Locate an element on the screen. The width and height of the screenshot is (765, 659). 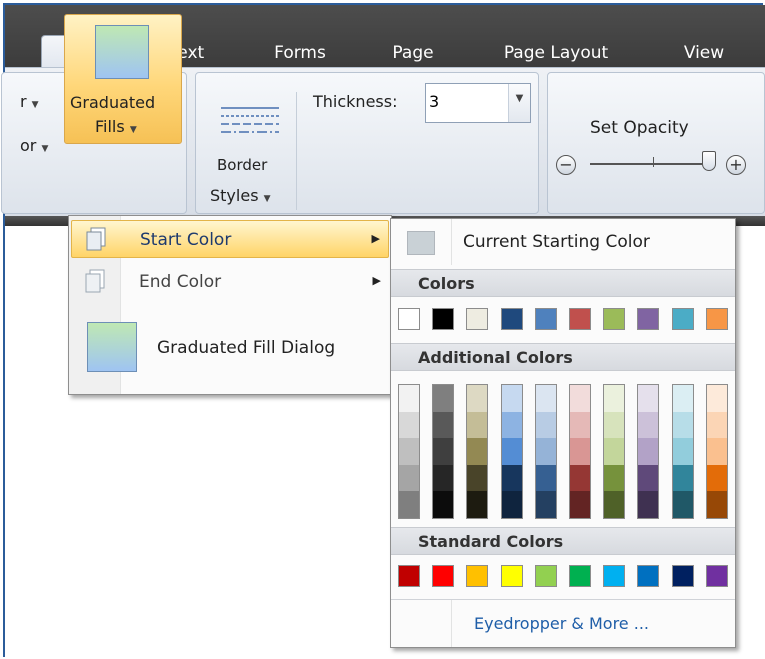
cutoff-button-2: or ▼ is located at coordinates (34, 145).